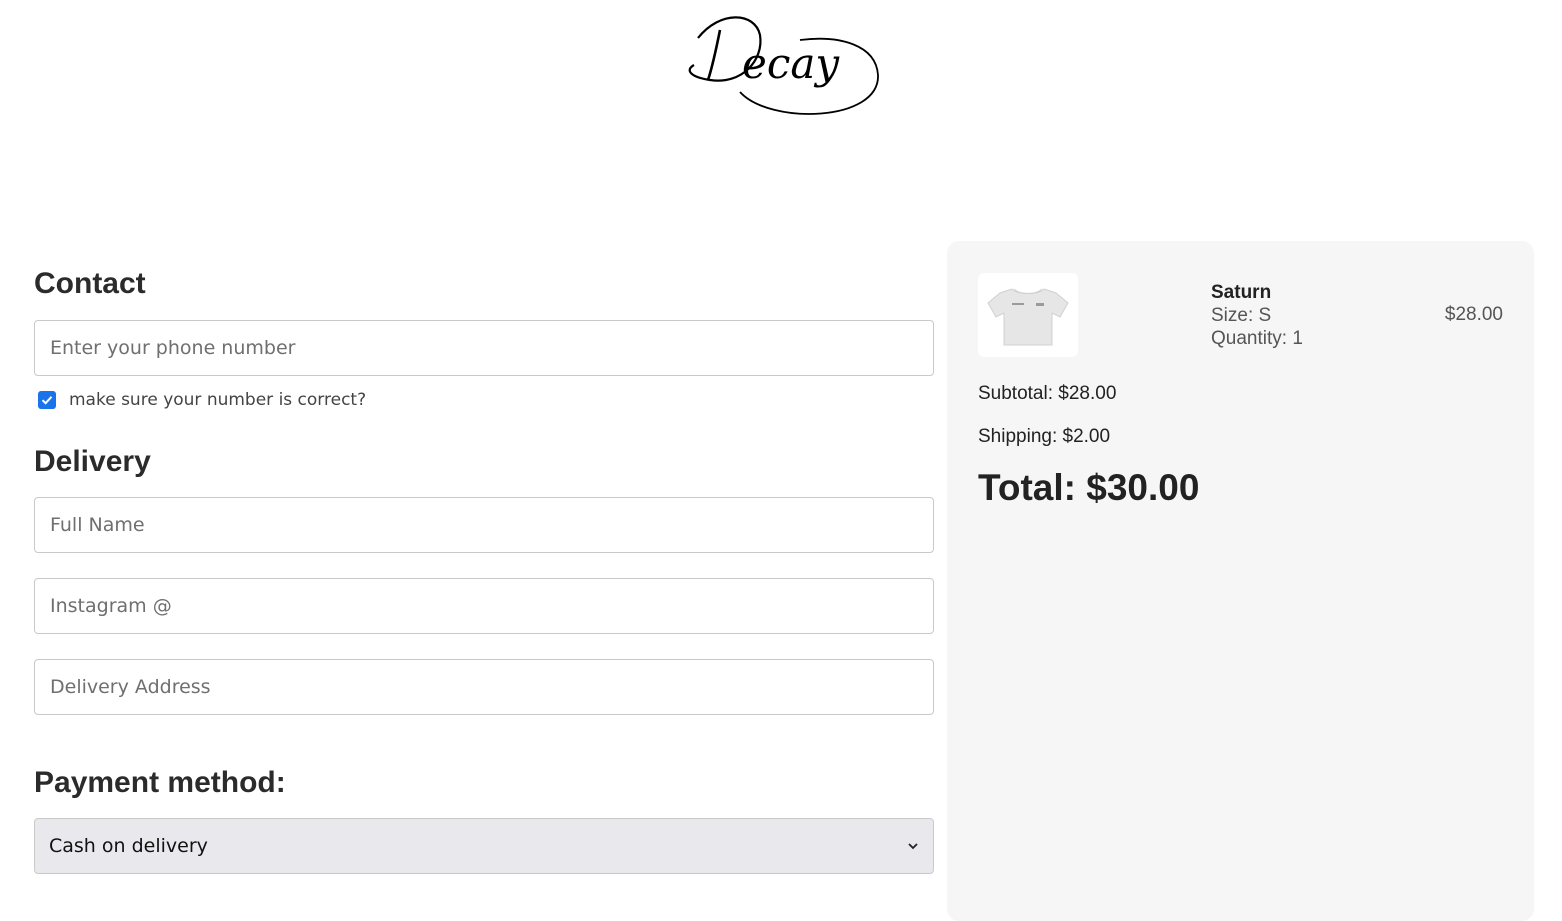 The width and height of the screenshot is (1562, 921). I want to click on product-quantity: Quantity: 1, so click(1257, 338).